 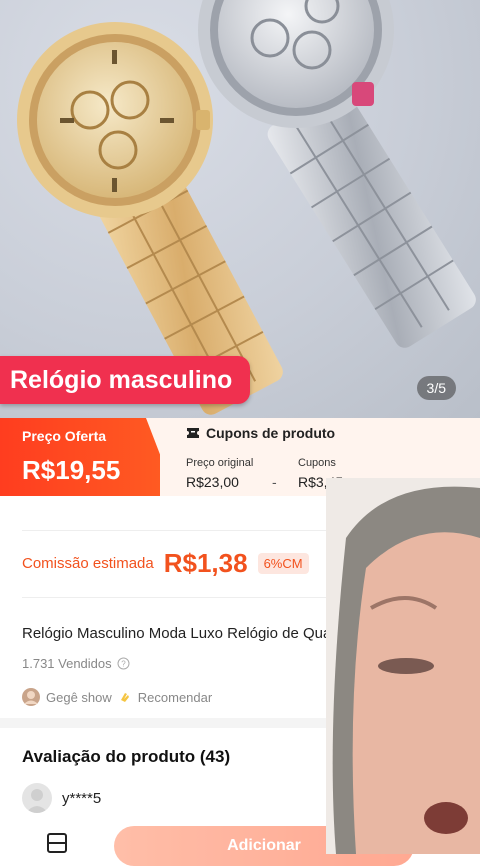 What do you see at coordinates (220, 463) in the screenshot?
I see `original-price-label: Preço original` at bounding box center [220, 463].